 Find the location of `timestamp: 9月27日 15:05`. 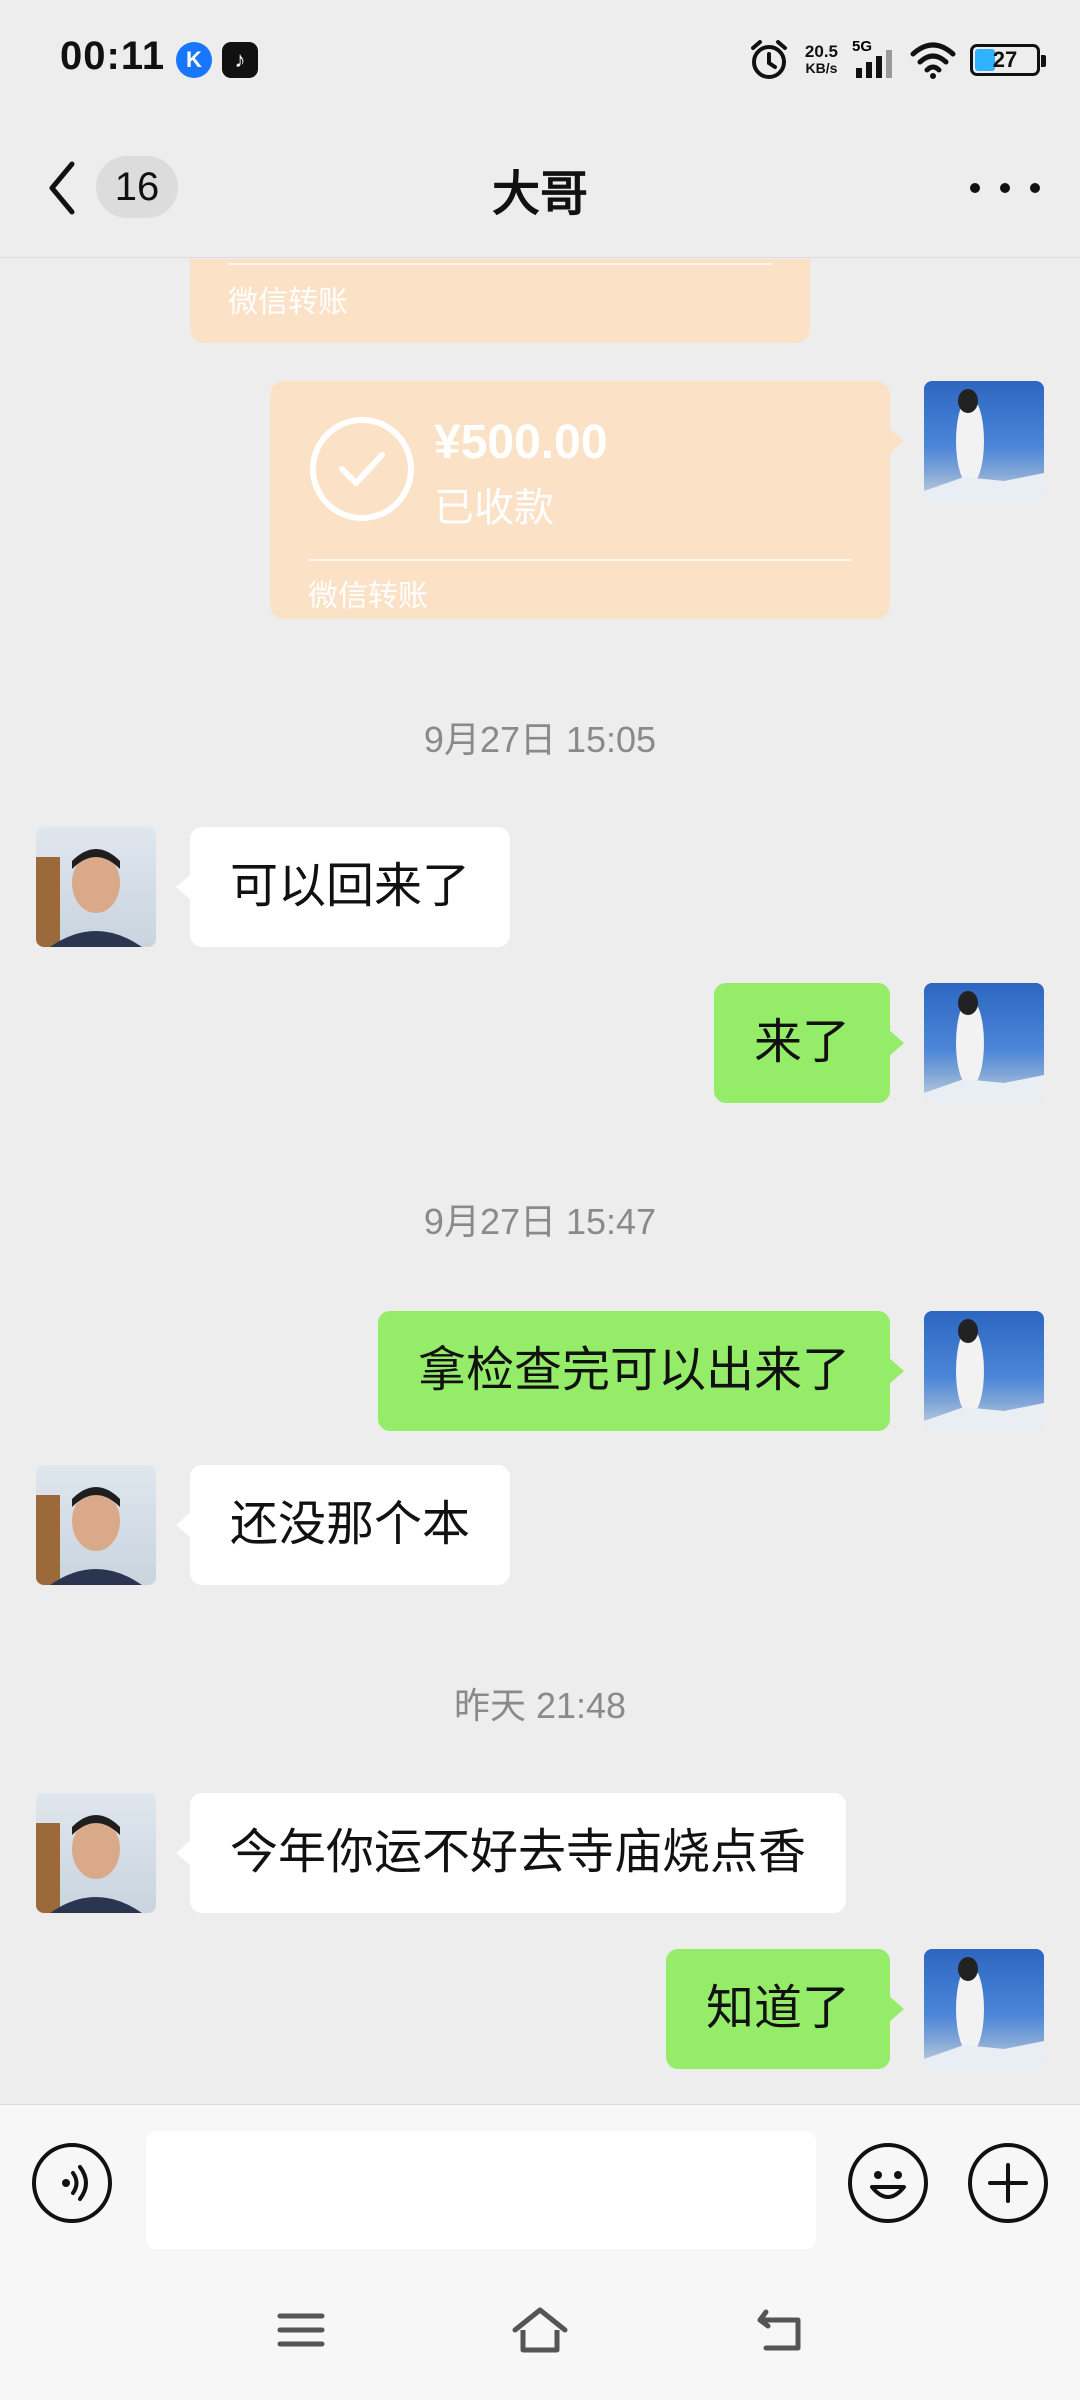

timestamp: 9月27日 15:05 is located at coordinates (540, 739).